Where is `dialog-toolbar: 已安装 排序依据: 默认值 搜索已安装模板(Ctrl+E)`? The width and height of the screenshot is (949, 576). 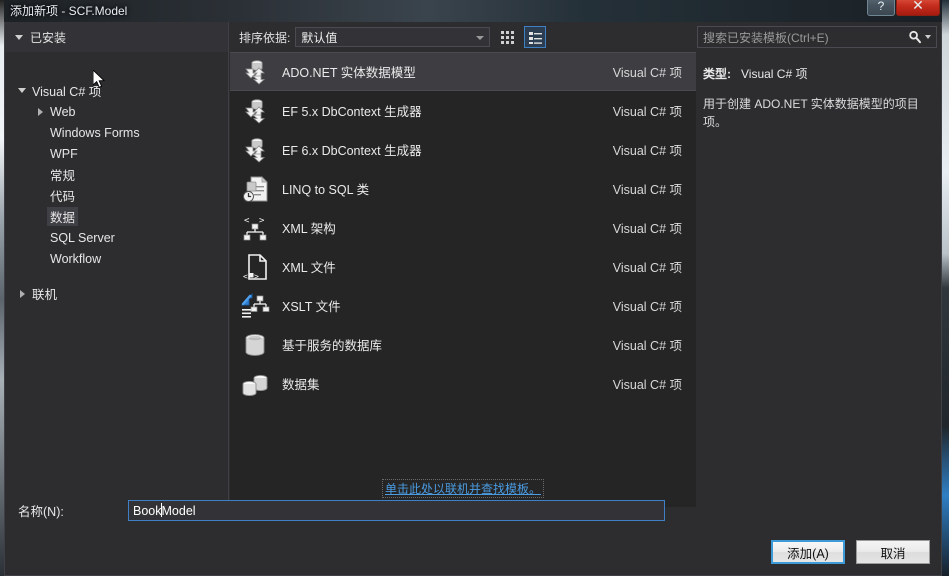 dialog-toolbar: 已安装 排序依据: 默认值 搜索已安装模板(Ctrl+E) is located at coordinates (473, 37).